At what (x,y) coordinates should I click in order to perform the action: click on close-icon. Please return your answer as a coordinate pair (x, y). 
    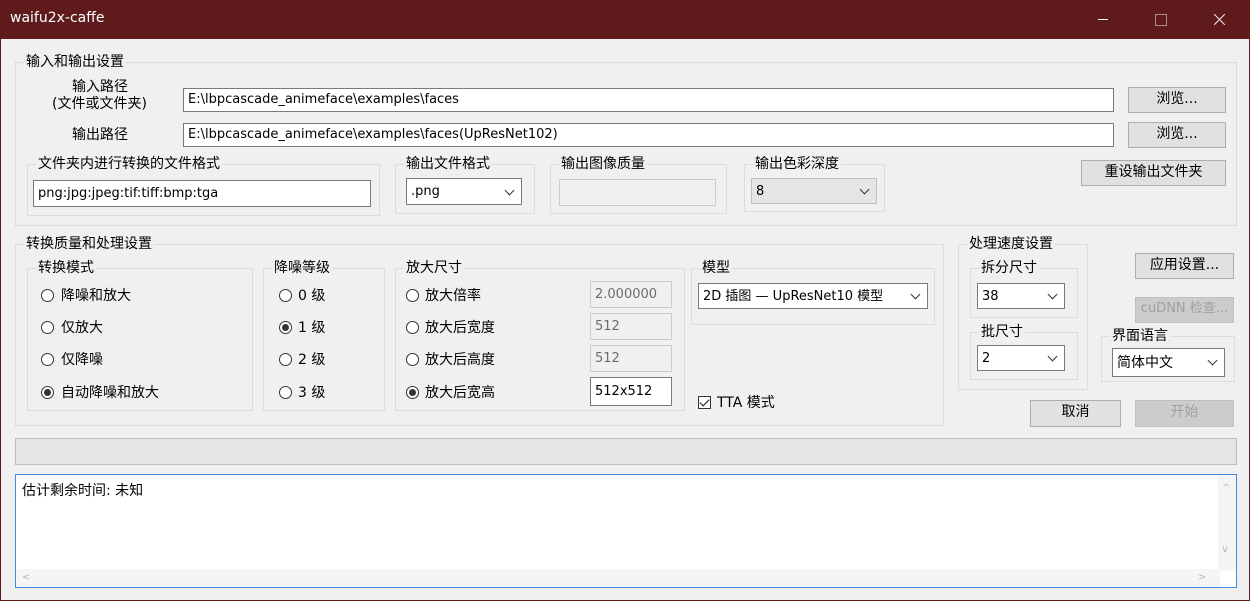
    Looking at the image, I should click on (1219, 19).